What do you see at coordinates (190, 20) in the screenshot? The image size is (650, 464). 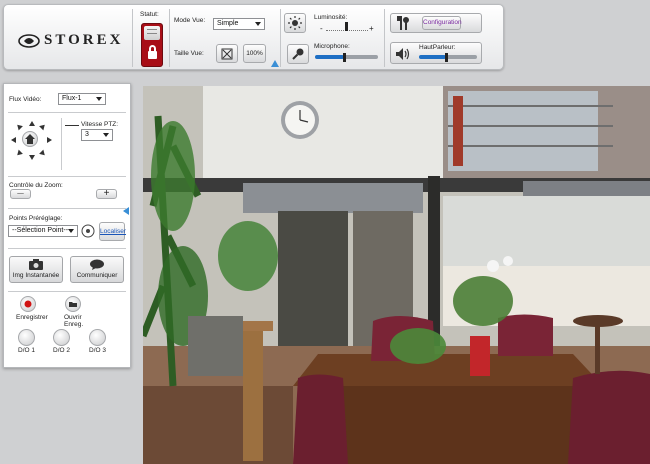 I see `view-mode-label: Mode Vue:` at bounding box center [190, 20].